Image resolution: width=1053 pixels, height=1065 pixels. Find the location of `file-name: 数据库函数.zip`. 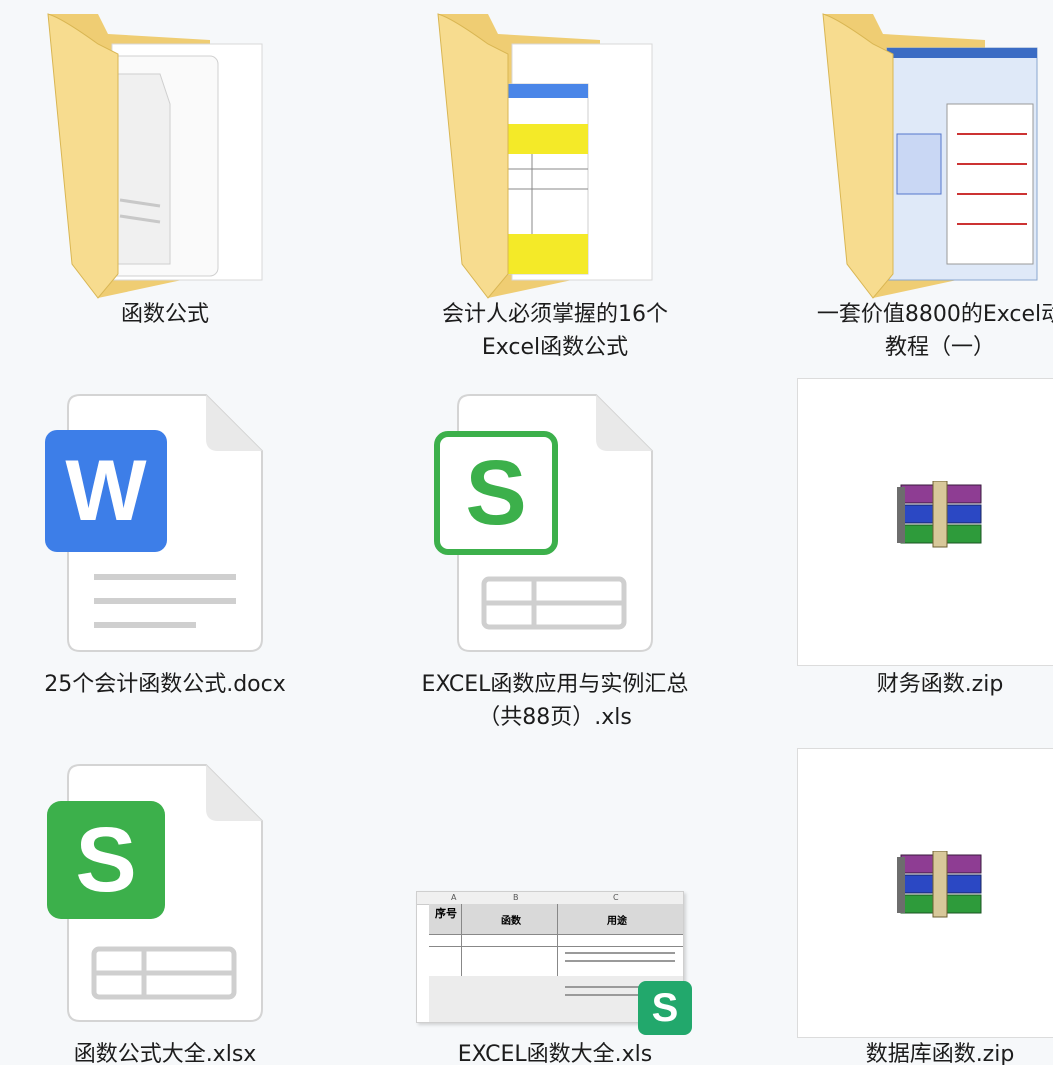

file-name: 数据库函数.zip is located at coordinates (940, 1053).